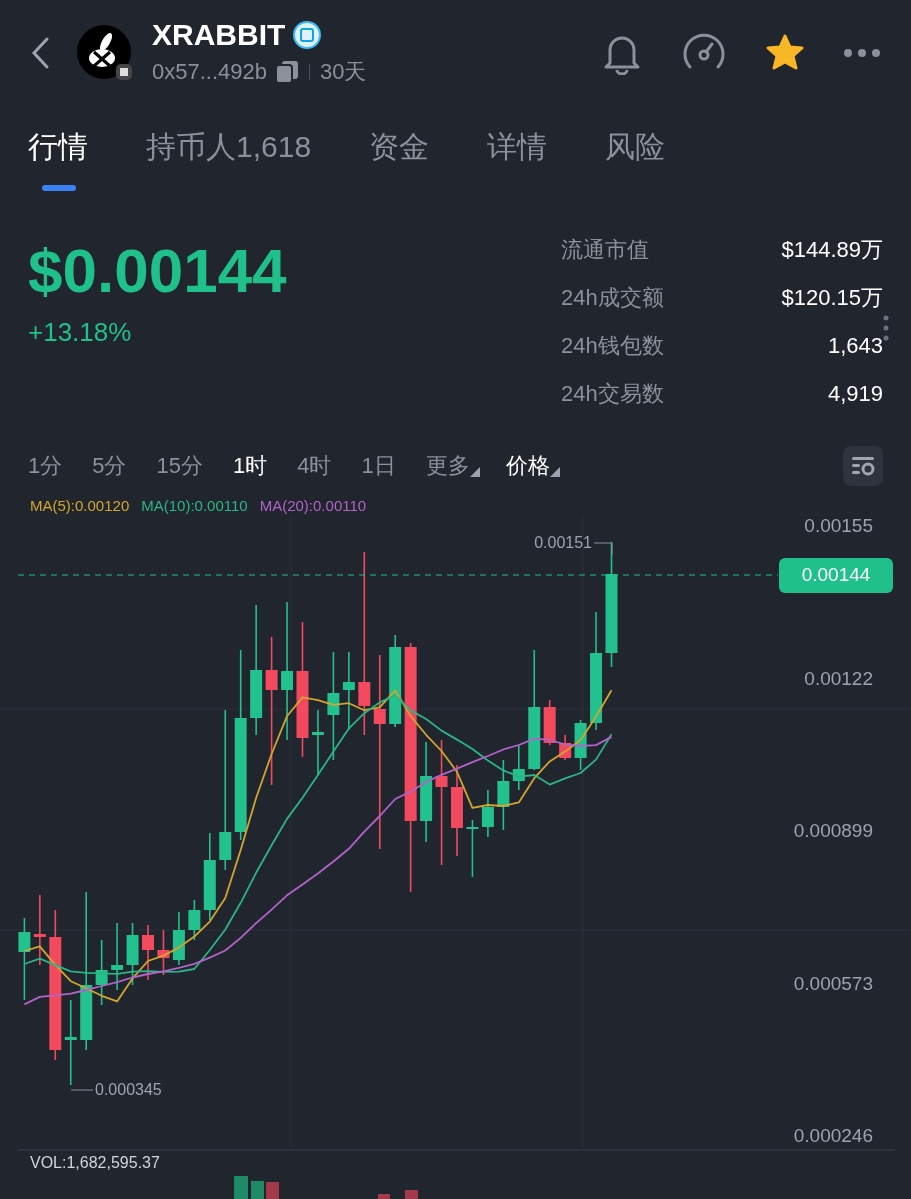 This screenshot has width=911, height=1199. What do you see at coordinates (128, 1090) in the screenshot?
I see `low-price-label: 0.000345` at bounding box center [128, 1090].